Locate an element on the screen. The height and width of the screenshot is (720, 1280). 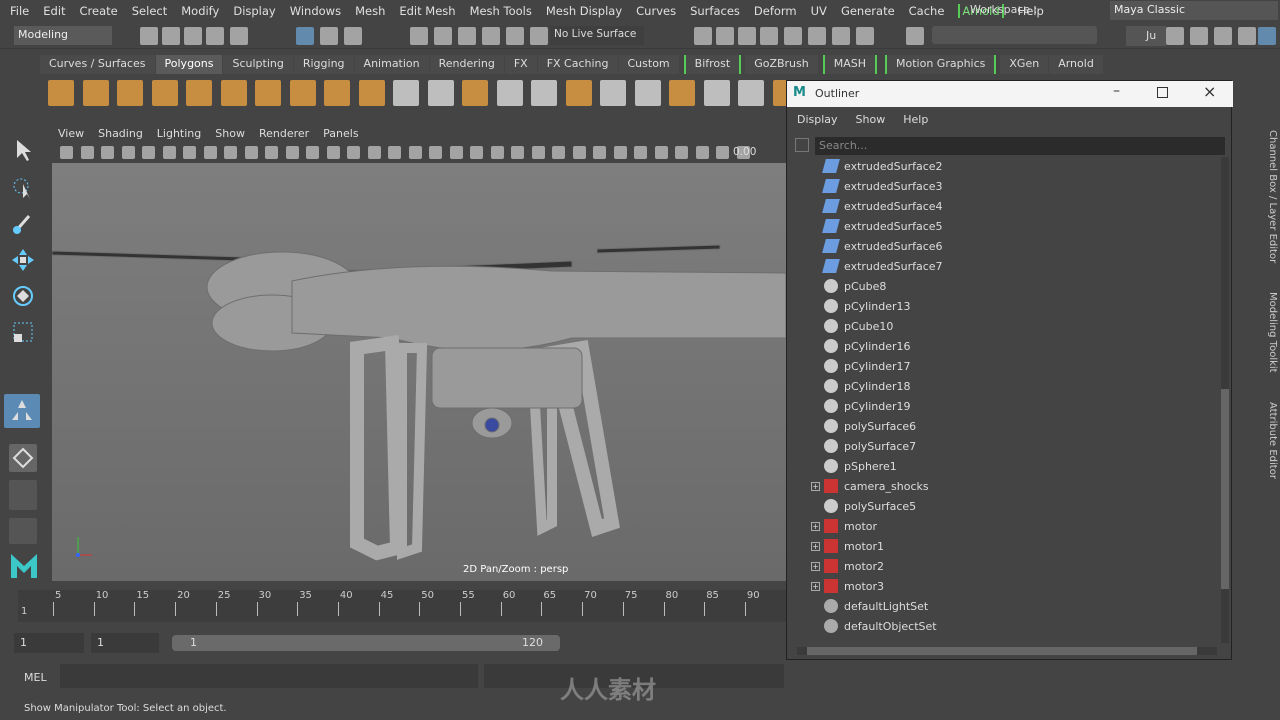
menu-uv: UV is located at coordinates (819, 11).